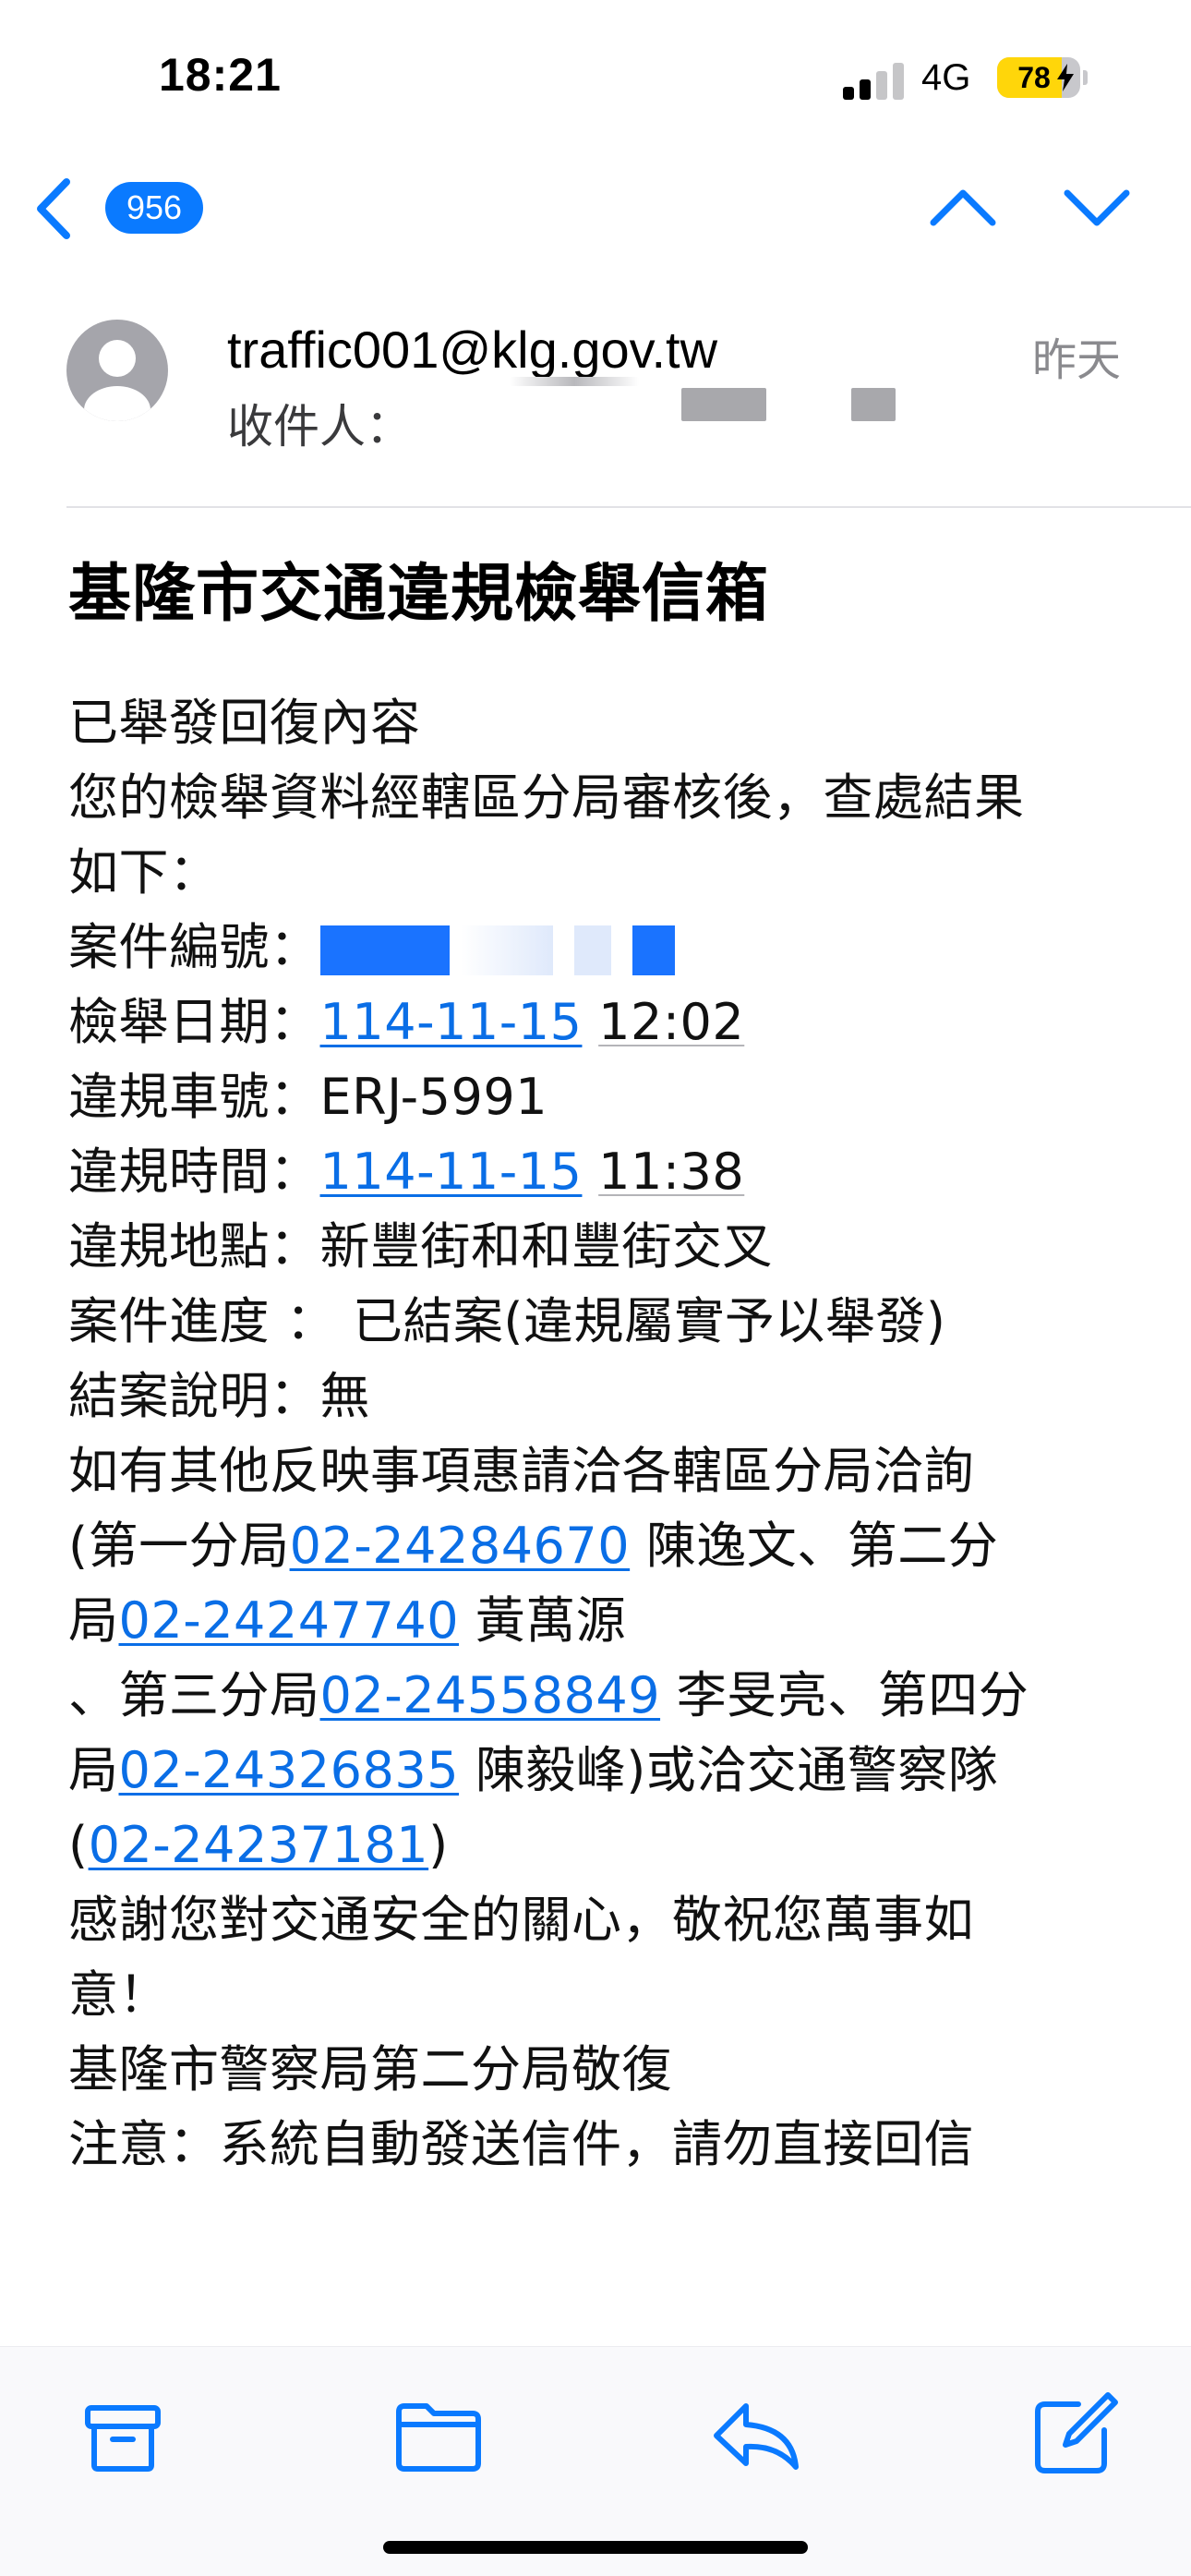 This screenshot has width=1191, height=2576. I want to click on reply-button, so click(756, 2434).